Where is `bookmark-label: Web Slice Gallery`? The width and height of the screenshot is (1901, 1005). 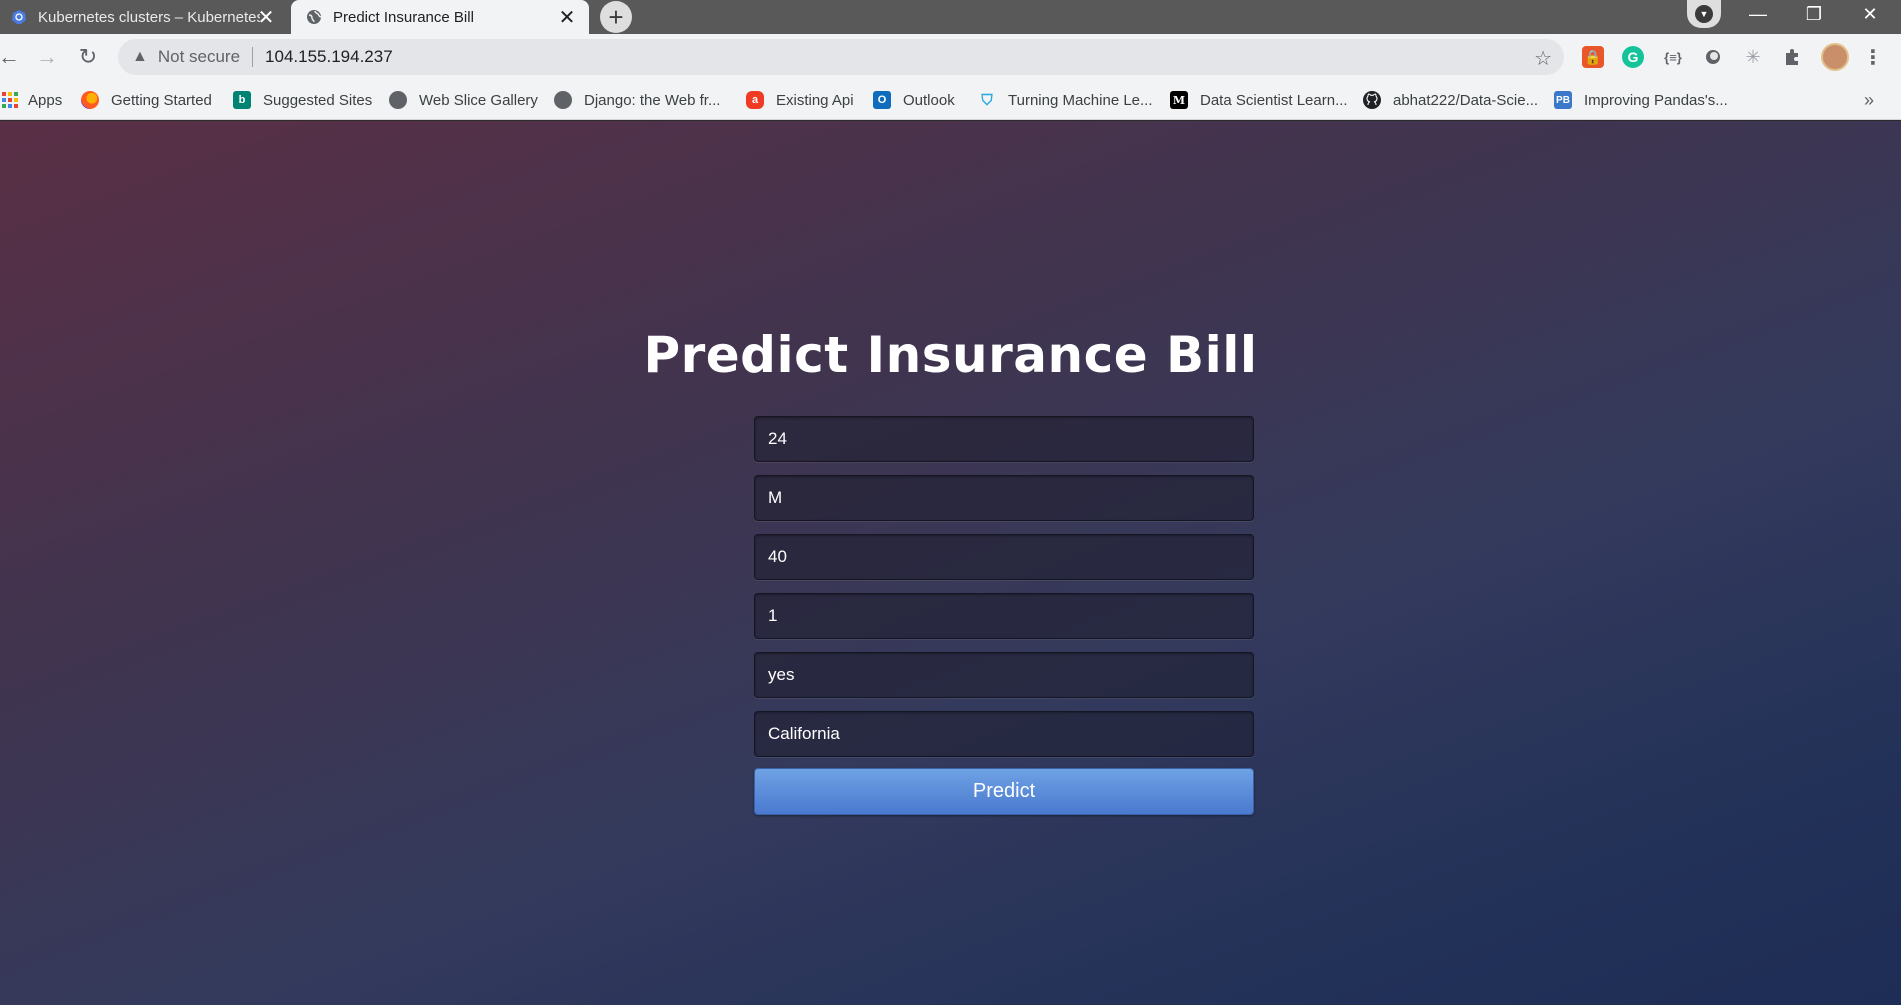
bookmark-label: Web Slice Gallery is located at coordinates (478, 100).